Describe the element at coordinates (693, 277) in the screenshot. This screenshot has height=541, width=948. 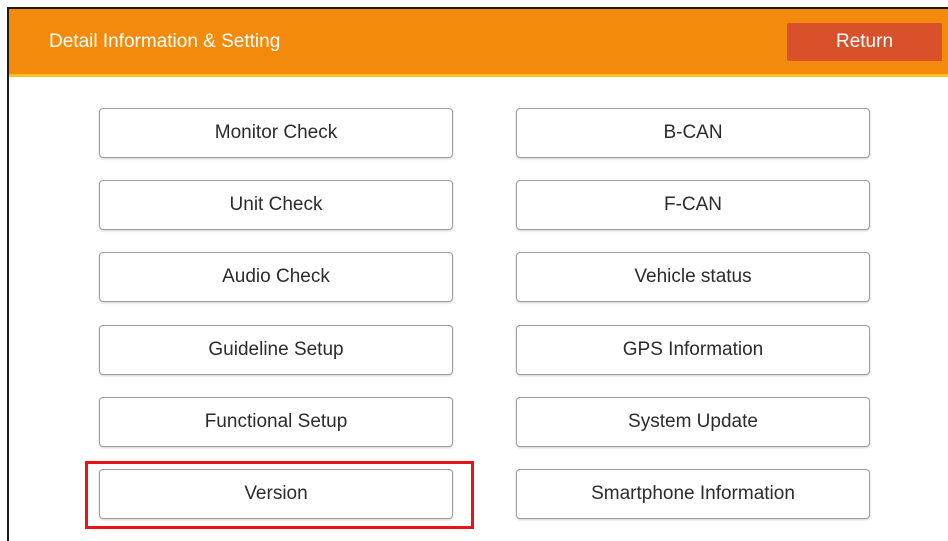
I see `vehicle-status-button: Vehicle status` at that location.